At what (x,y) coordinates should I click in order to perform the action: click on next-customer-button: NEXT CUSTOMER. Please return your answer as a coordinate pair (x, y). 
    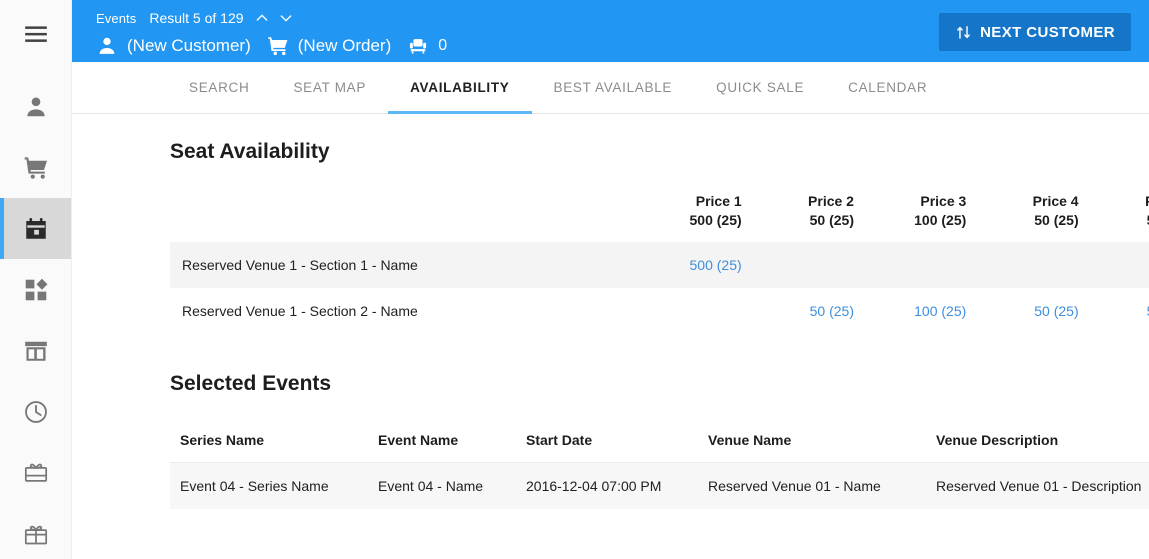
    Looking at the image, I should click on (1035, 32).